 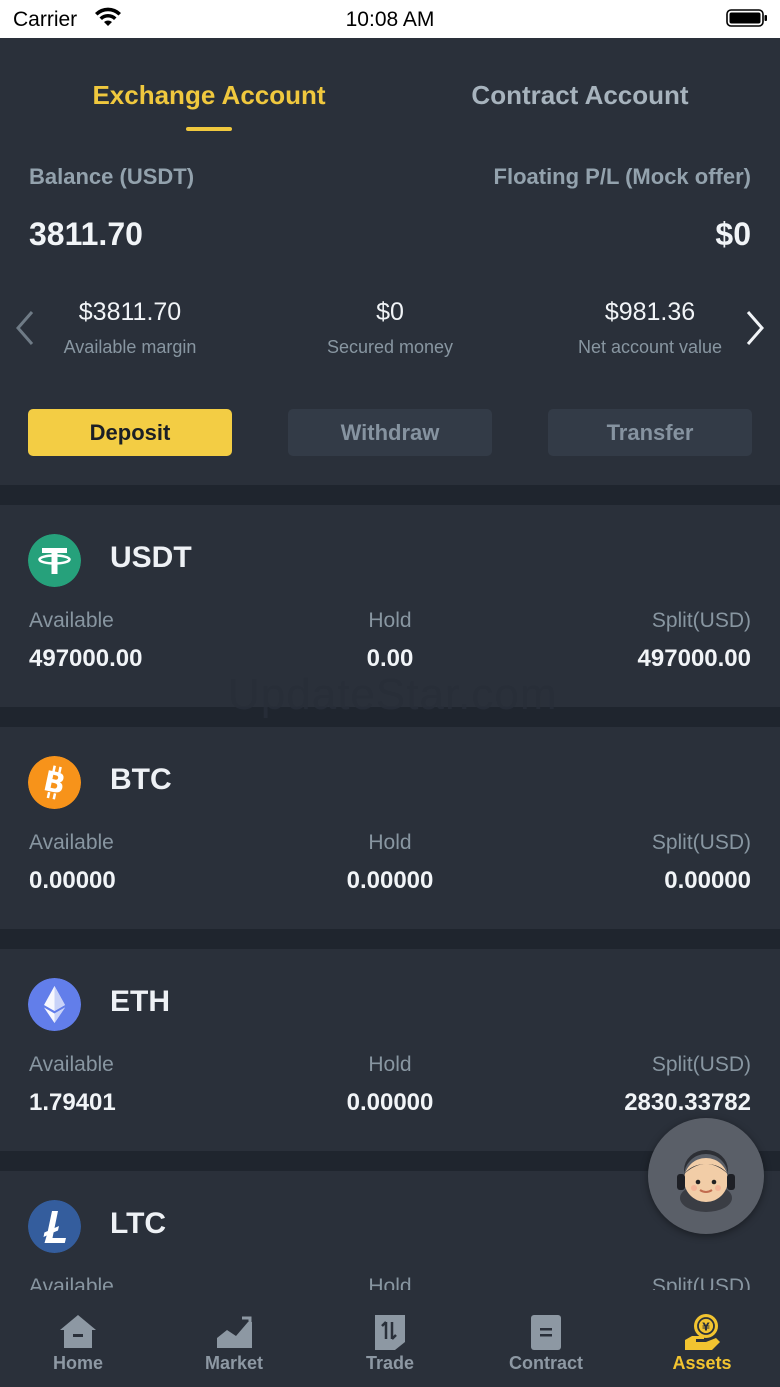 What do you see at coordinates (755, 328) in the screenshot?
I see `chevron-right-icon` at bounding box center [755, 328].